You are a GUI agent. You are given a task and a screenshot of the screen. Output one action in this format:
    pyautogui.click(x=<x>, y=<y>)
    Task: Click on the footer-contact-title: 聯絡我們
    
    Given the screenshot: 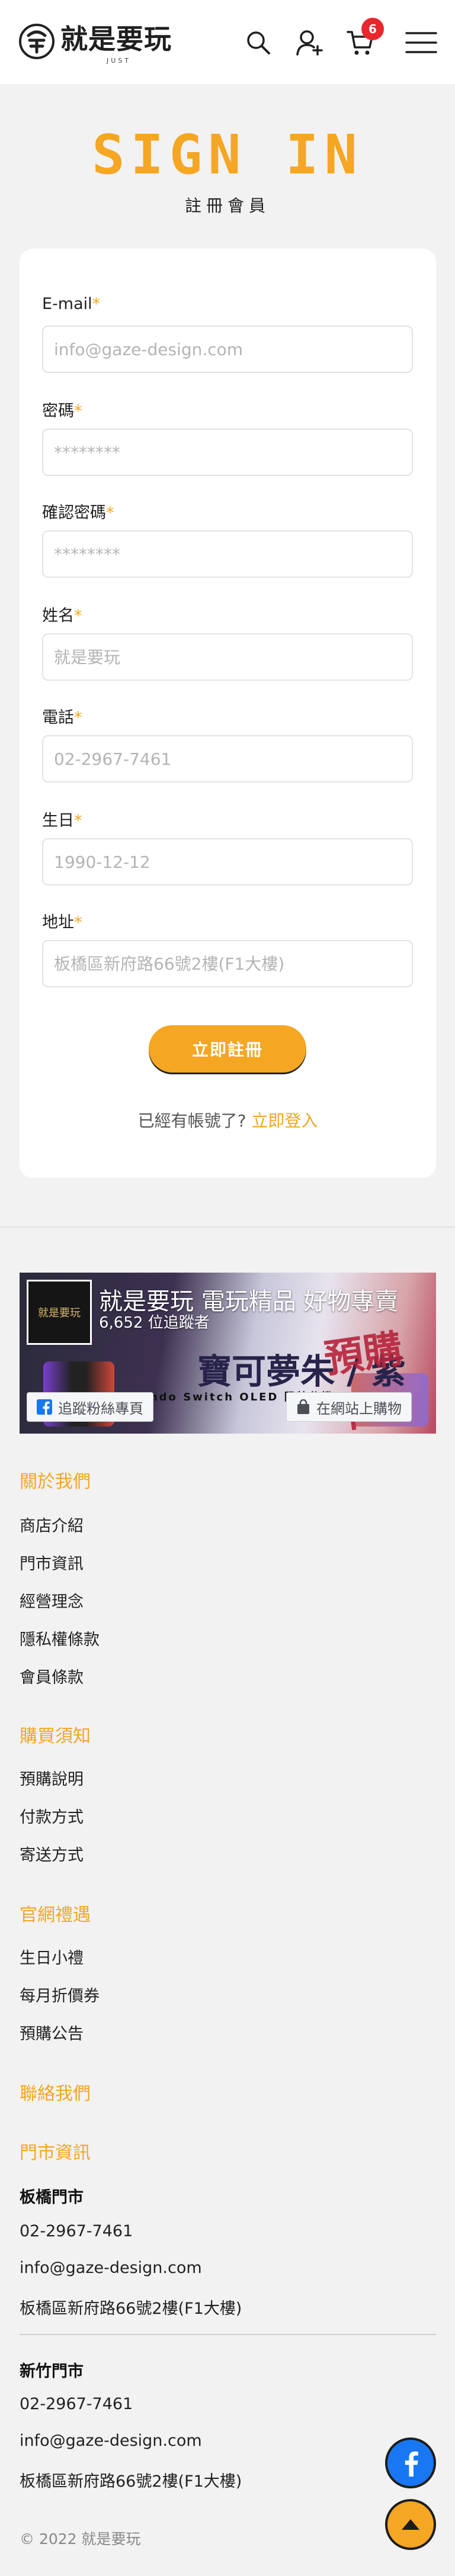 What is the action you would take?
    pyautogui.click(x=55, y=2092)
    